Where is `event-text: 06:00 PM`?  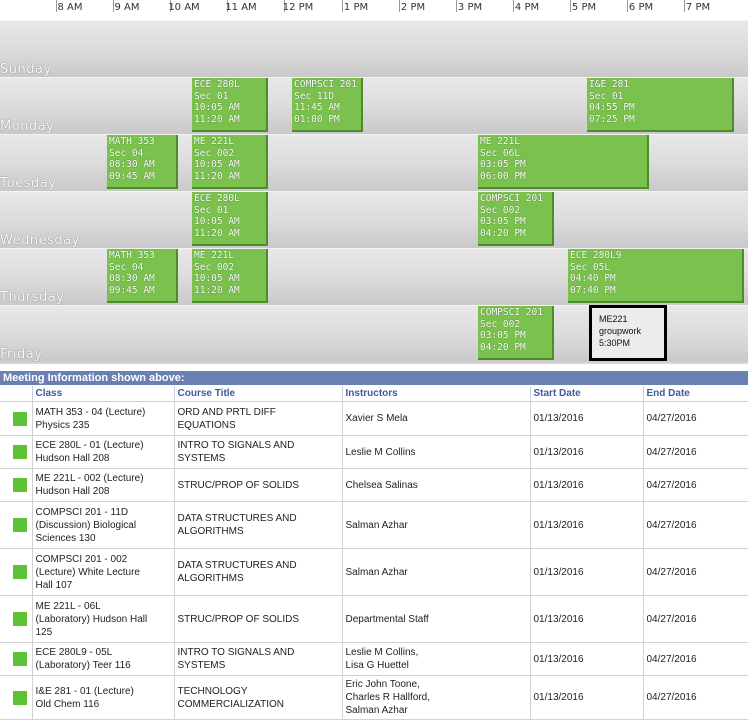
event-text: 06:00 PM is located at coordinates (503, 176).